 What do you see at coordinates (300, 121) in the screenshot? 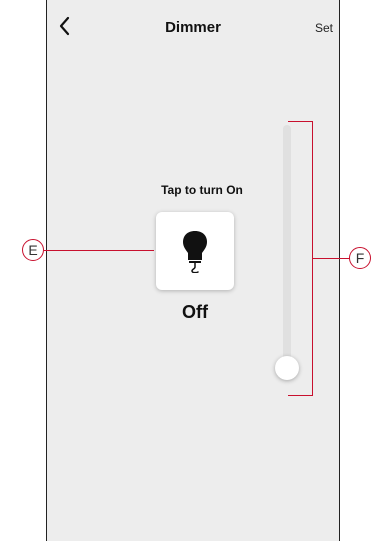
I see `callout-f-bracket-top` at bounding box center [300, 121].